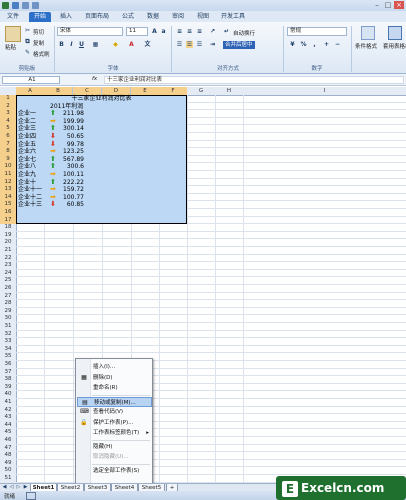 The height and width of the screenshot is (500, 406). Describe the element at coordinates (15, 5) in the screenshot. I see `save-icon` at that location.